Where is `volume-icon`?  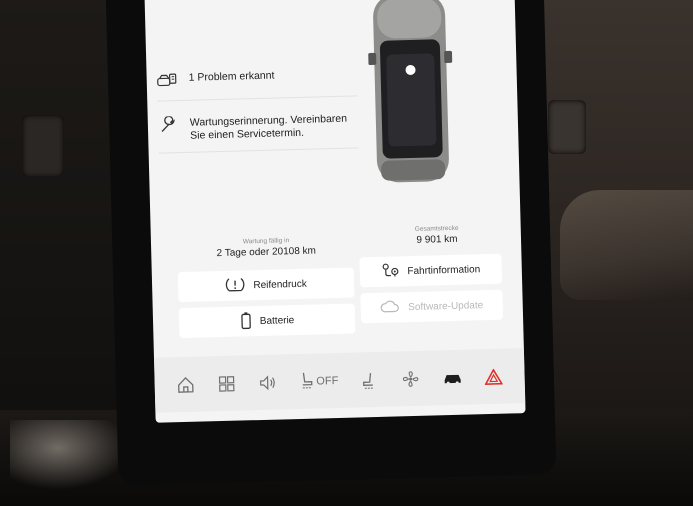
volume-icon is located at coordinates (268, 382).